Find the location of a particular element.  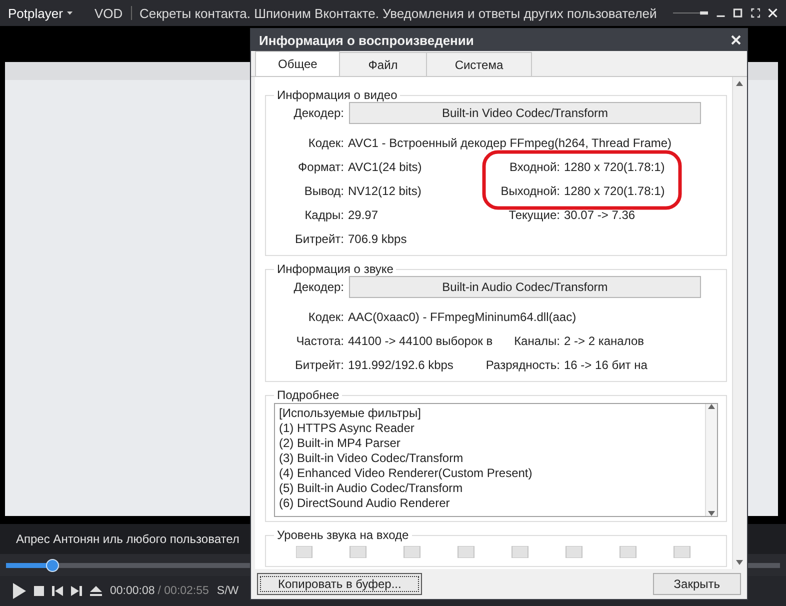

info-label: Вывод: is located at coordinates (324, 191).